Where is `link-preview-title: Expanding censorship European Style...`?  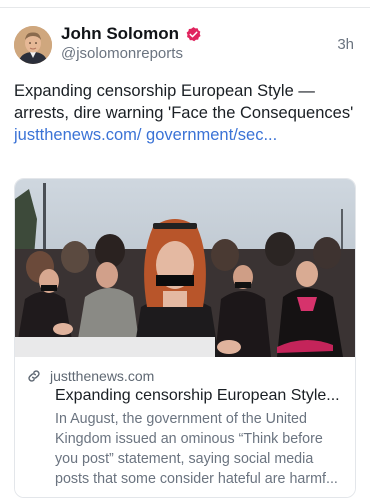 link-preview-title: Expanding censorship European Style... is located at coordinates (197, 395).